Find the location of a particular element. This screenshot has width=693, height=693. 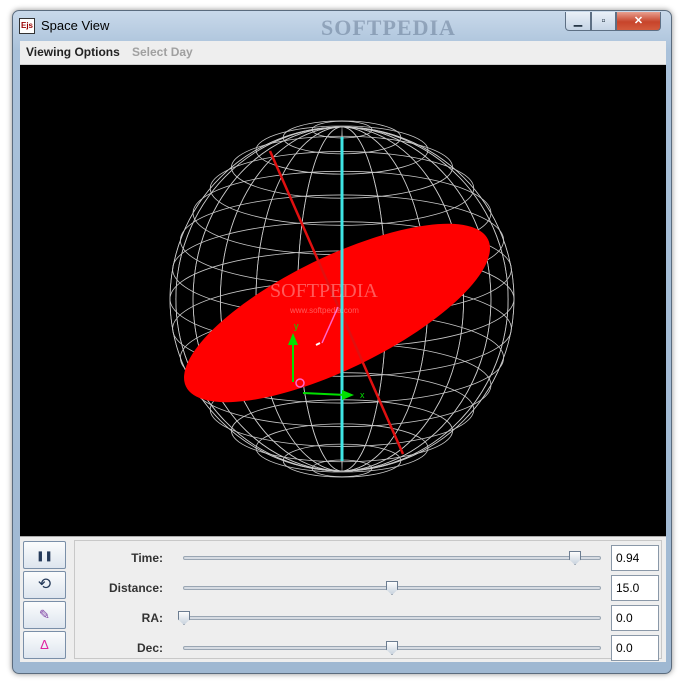

maximize-icon: ▫ is located at coordinates (603, 21).